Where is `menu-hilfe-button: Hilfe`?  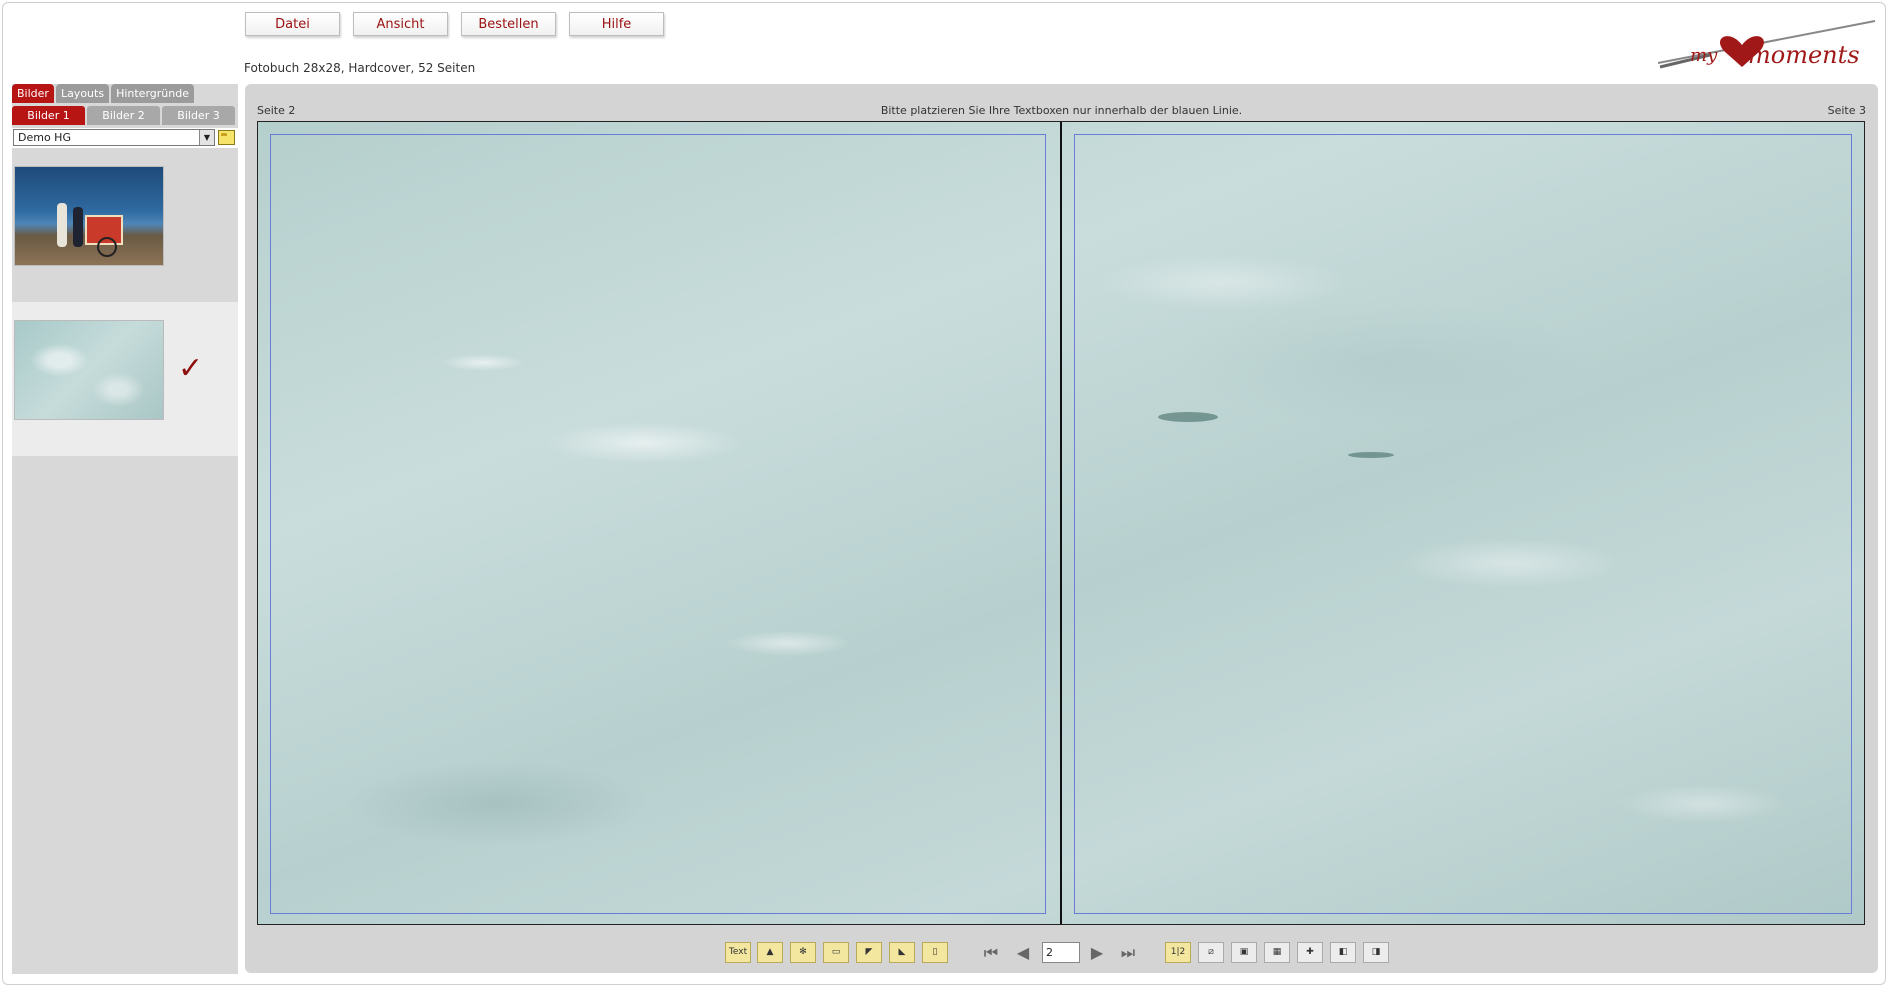
menu-hilfe-button: Hilfe is located at coordinates (616, 24).